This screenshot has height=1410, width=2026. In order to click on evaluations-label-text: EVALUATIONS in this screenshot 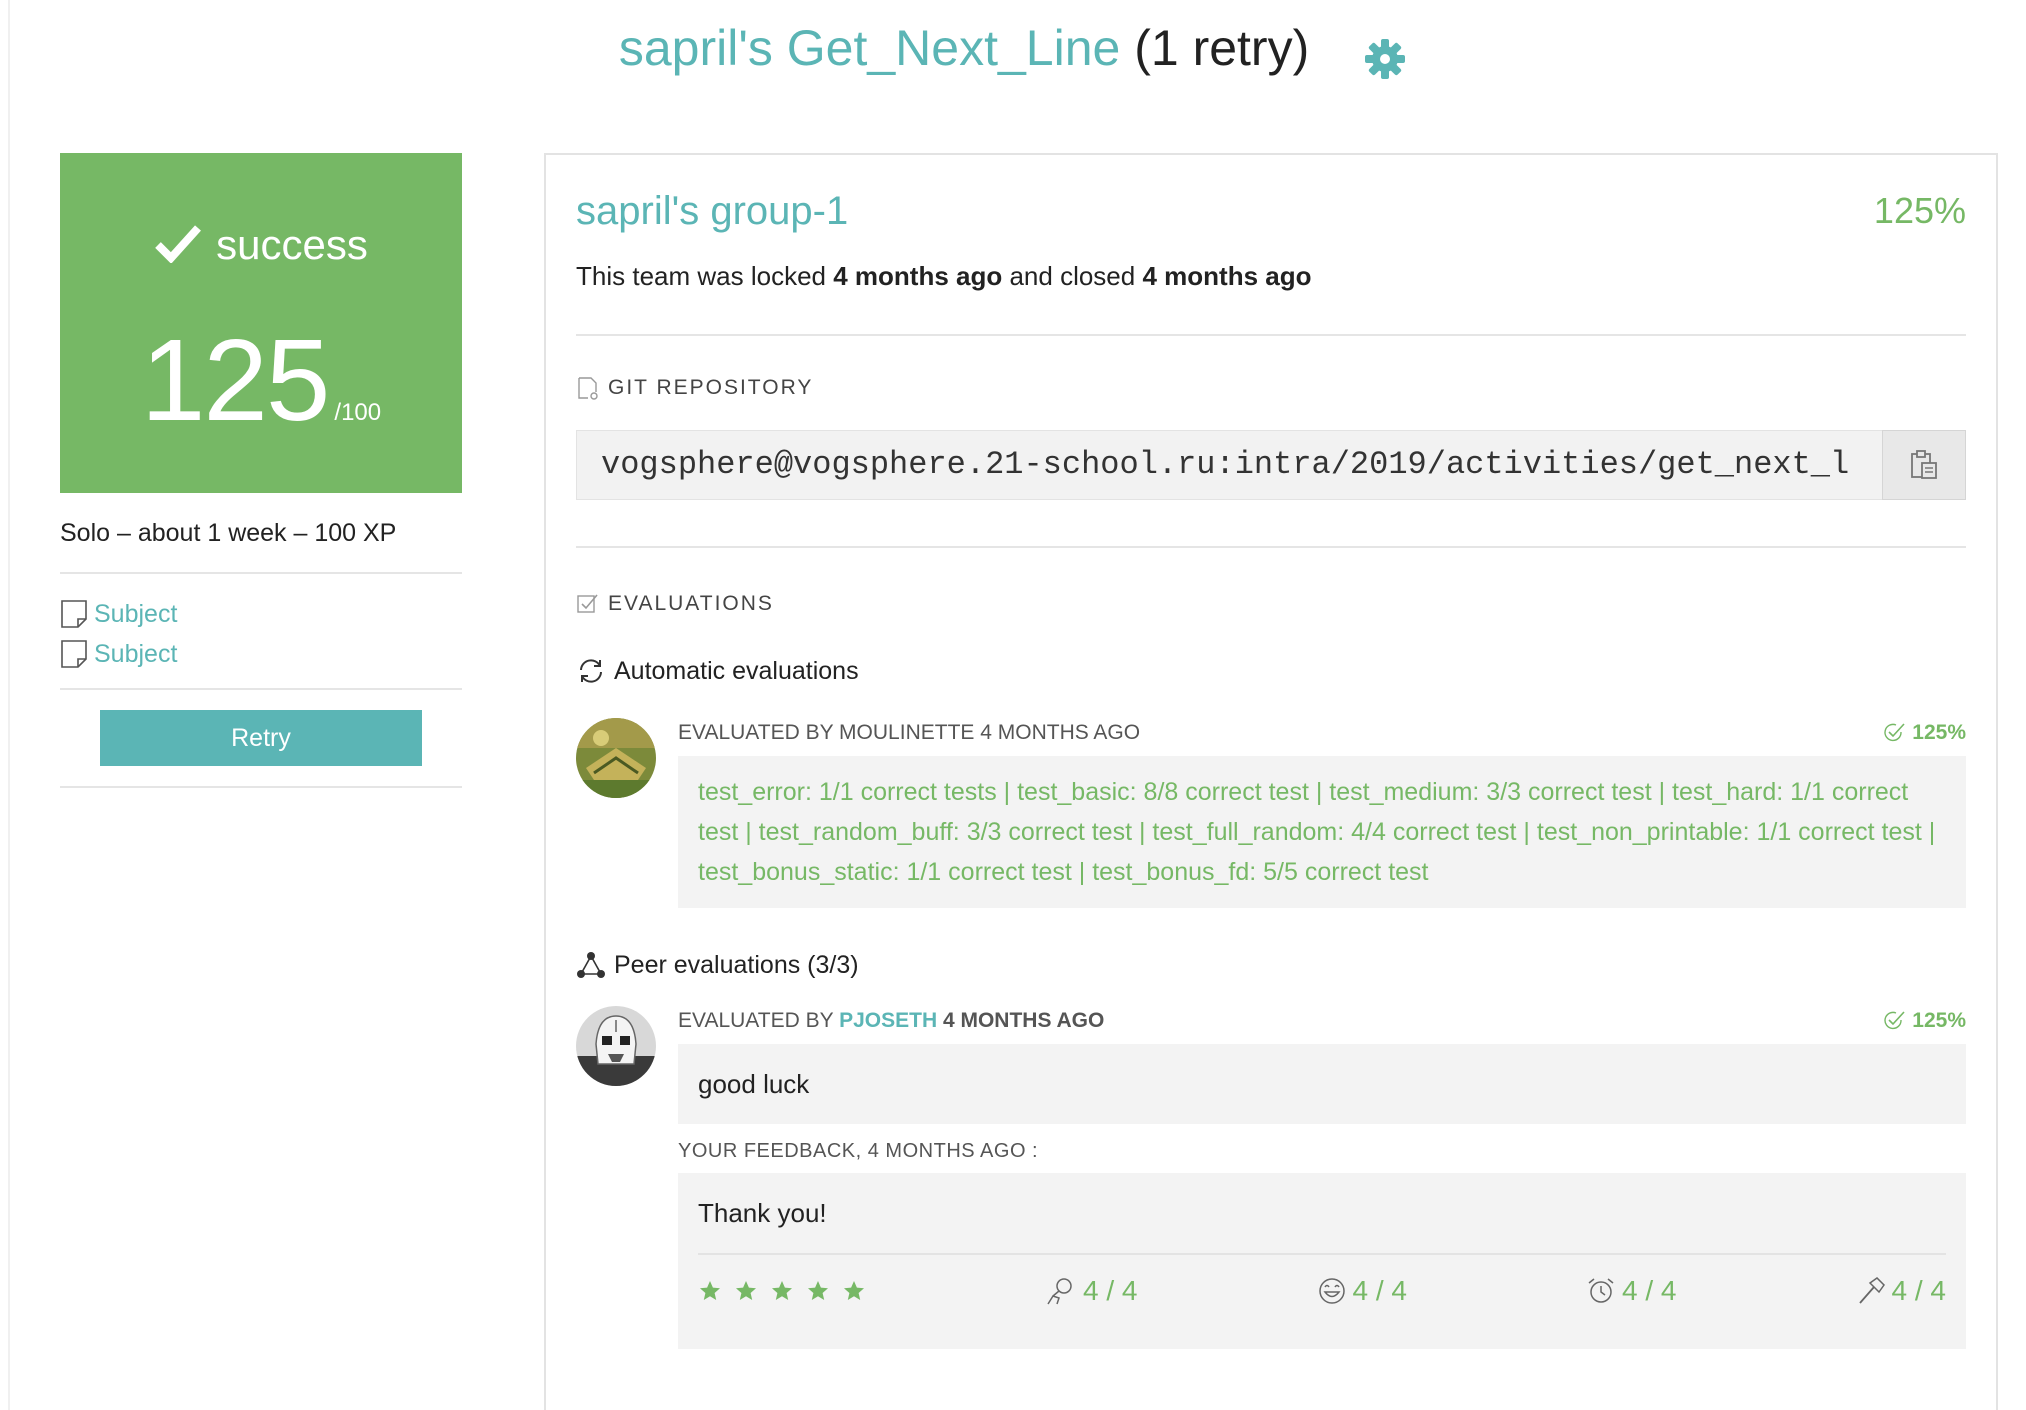, I will do `click(691, 603)`.